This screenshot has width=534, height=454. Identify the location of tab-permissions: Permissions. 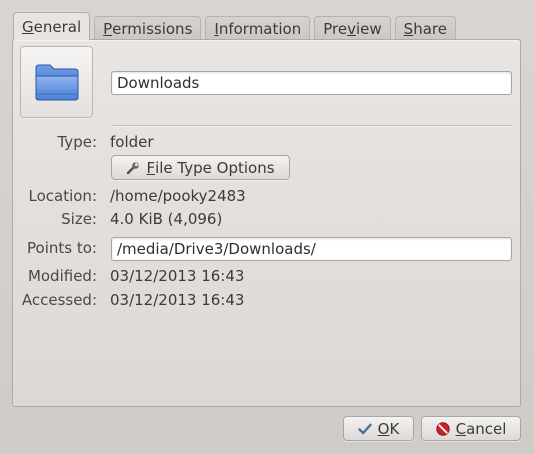
(148, 28).